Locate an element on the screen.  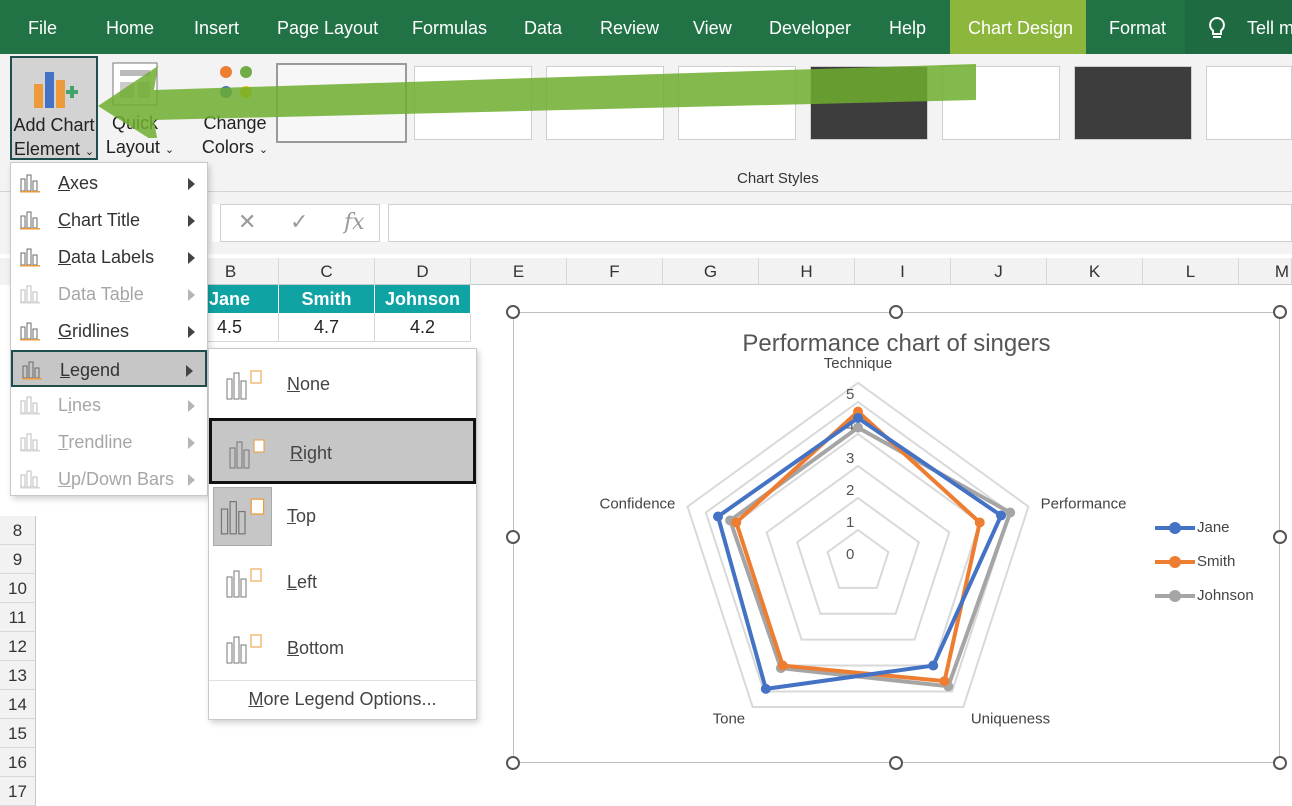
enter-icon: ✓ is located at coordinates (299, 222).